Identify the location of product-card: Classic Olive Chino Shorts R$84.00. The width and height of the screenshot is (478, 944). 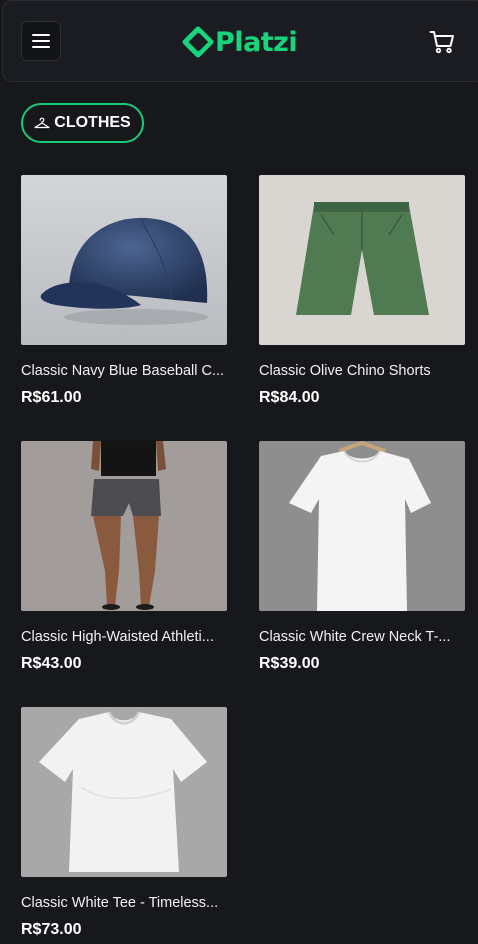
(362, 291).